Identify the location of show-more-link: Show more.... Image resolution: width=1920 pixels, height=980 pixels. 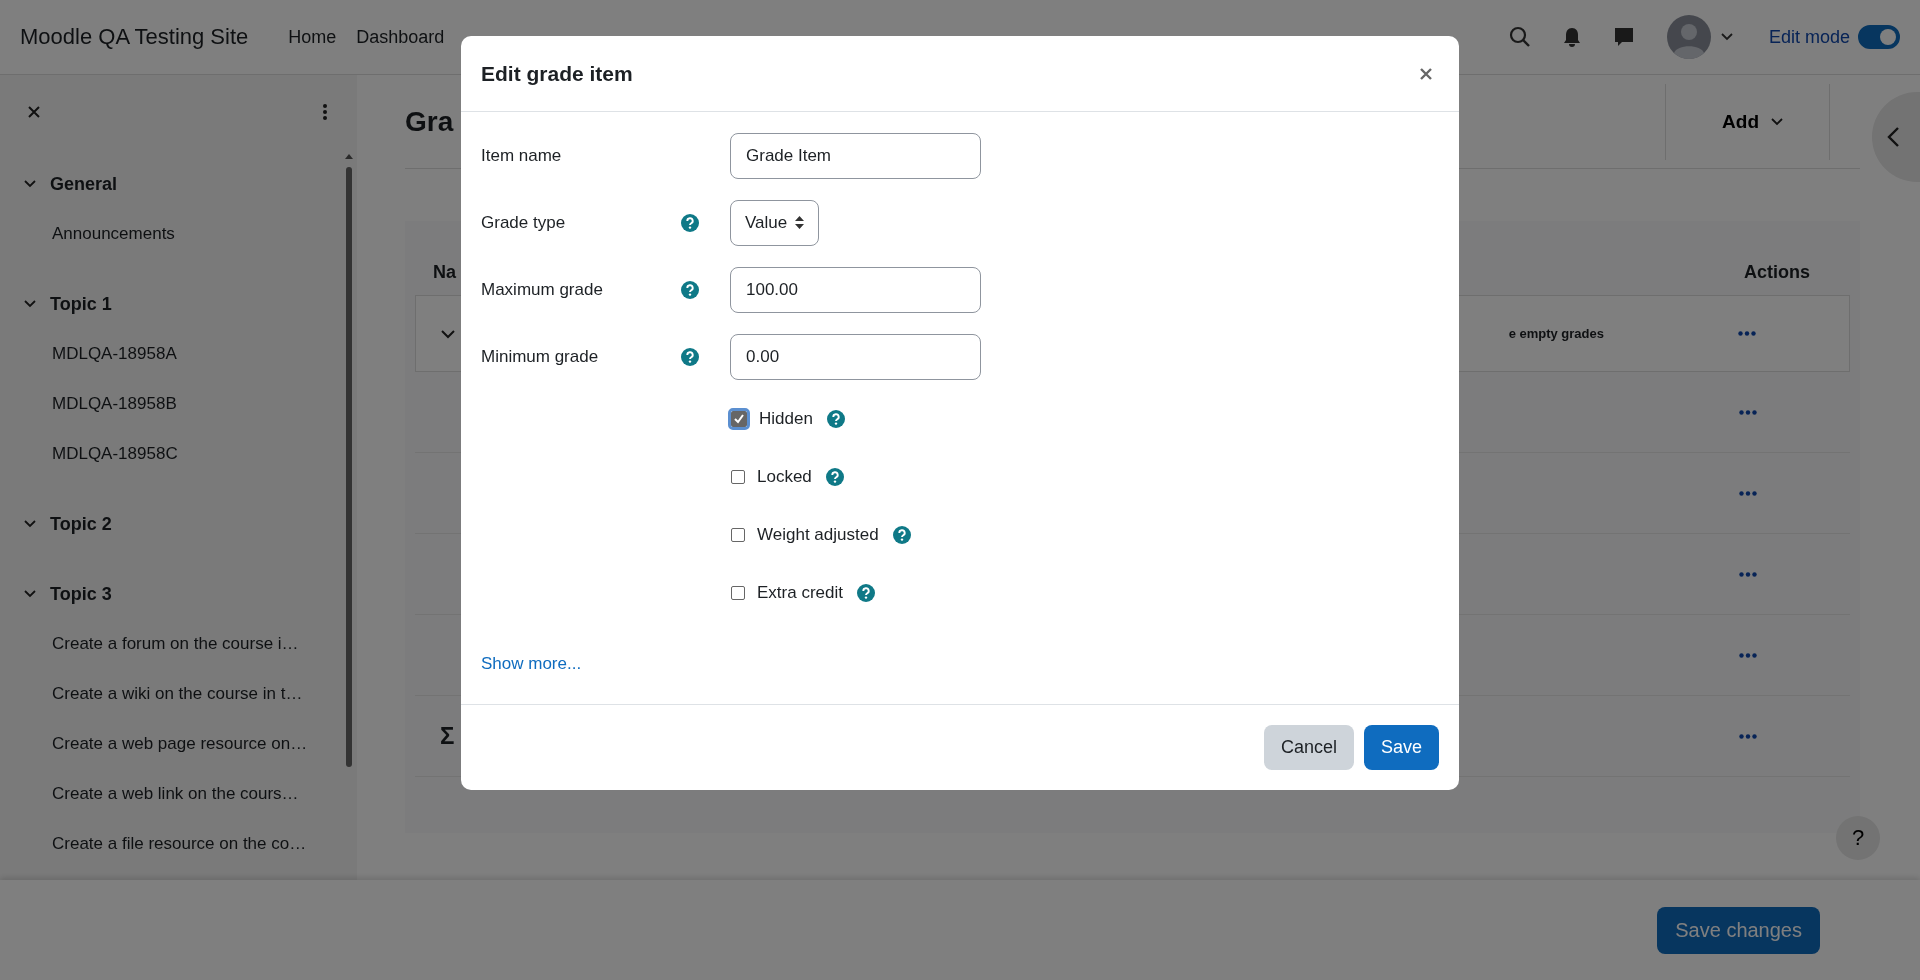
(531, 664).